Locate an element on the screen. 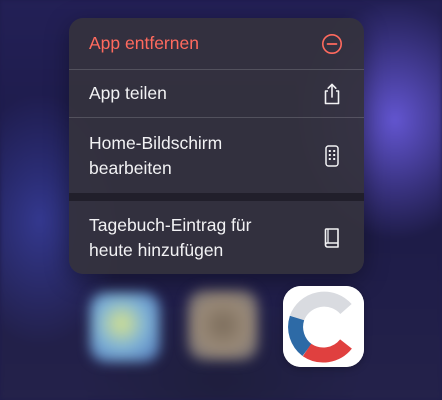 Image resolution: width=442 pixels, height=400 pixels. book-icon is located at coordinates (332, 238).